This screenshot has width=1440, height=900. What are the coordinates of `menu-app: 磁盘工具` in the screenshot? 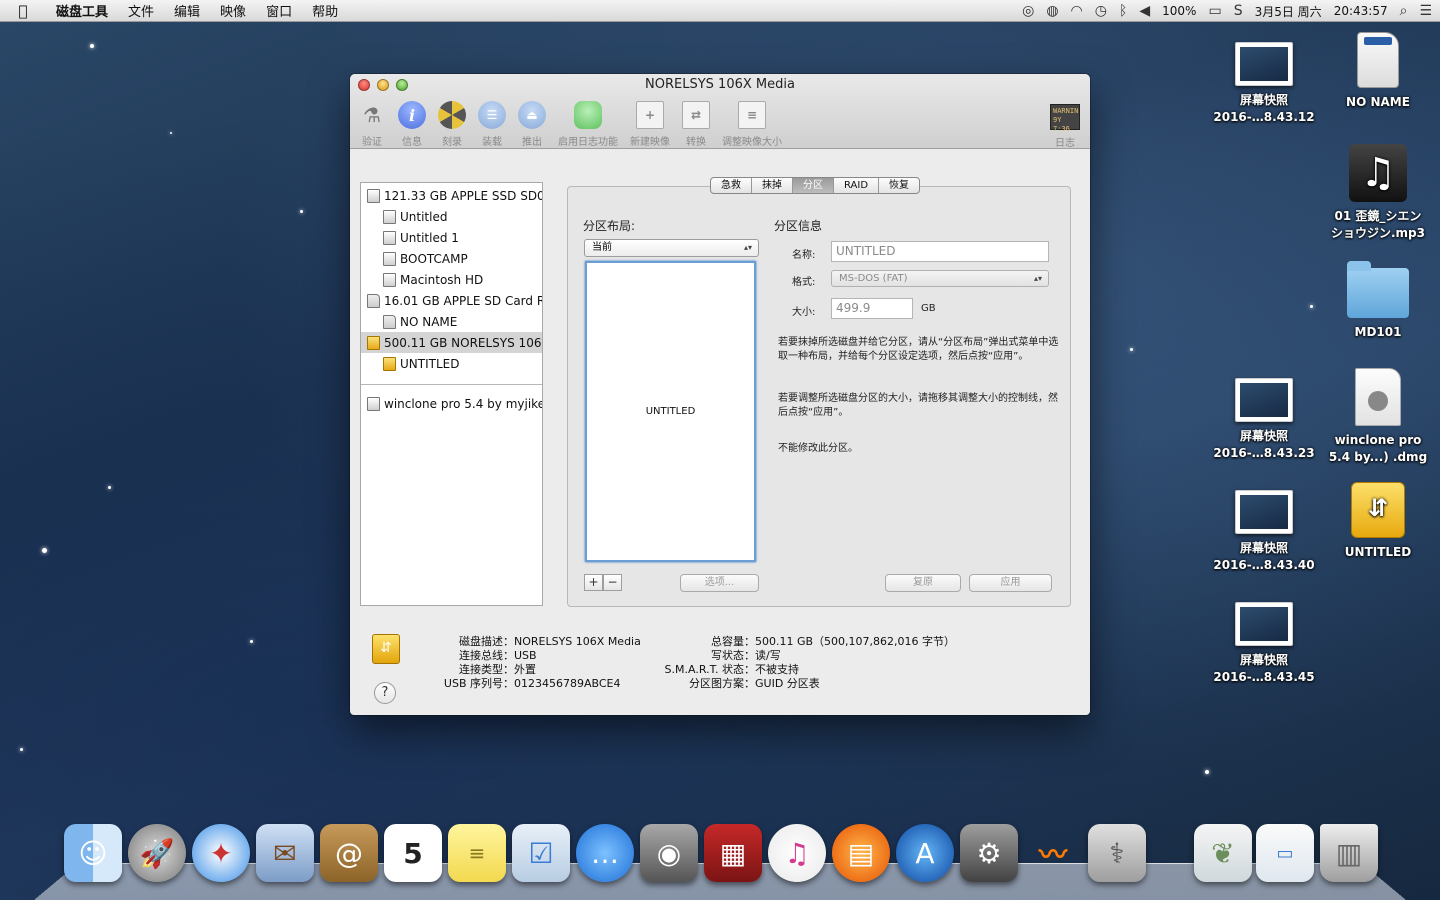 It's located at (82, 10).